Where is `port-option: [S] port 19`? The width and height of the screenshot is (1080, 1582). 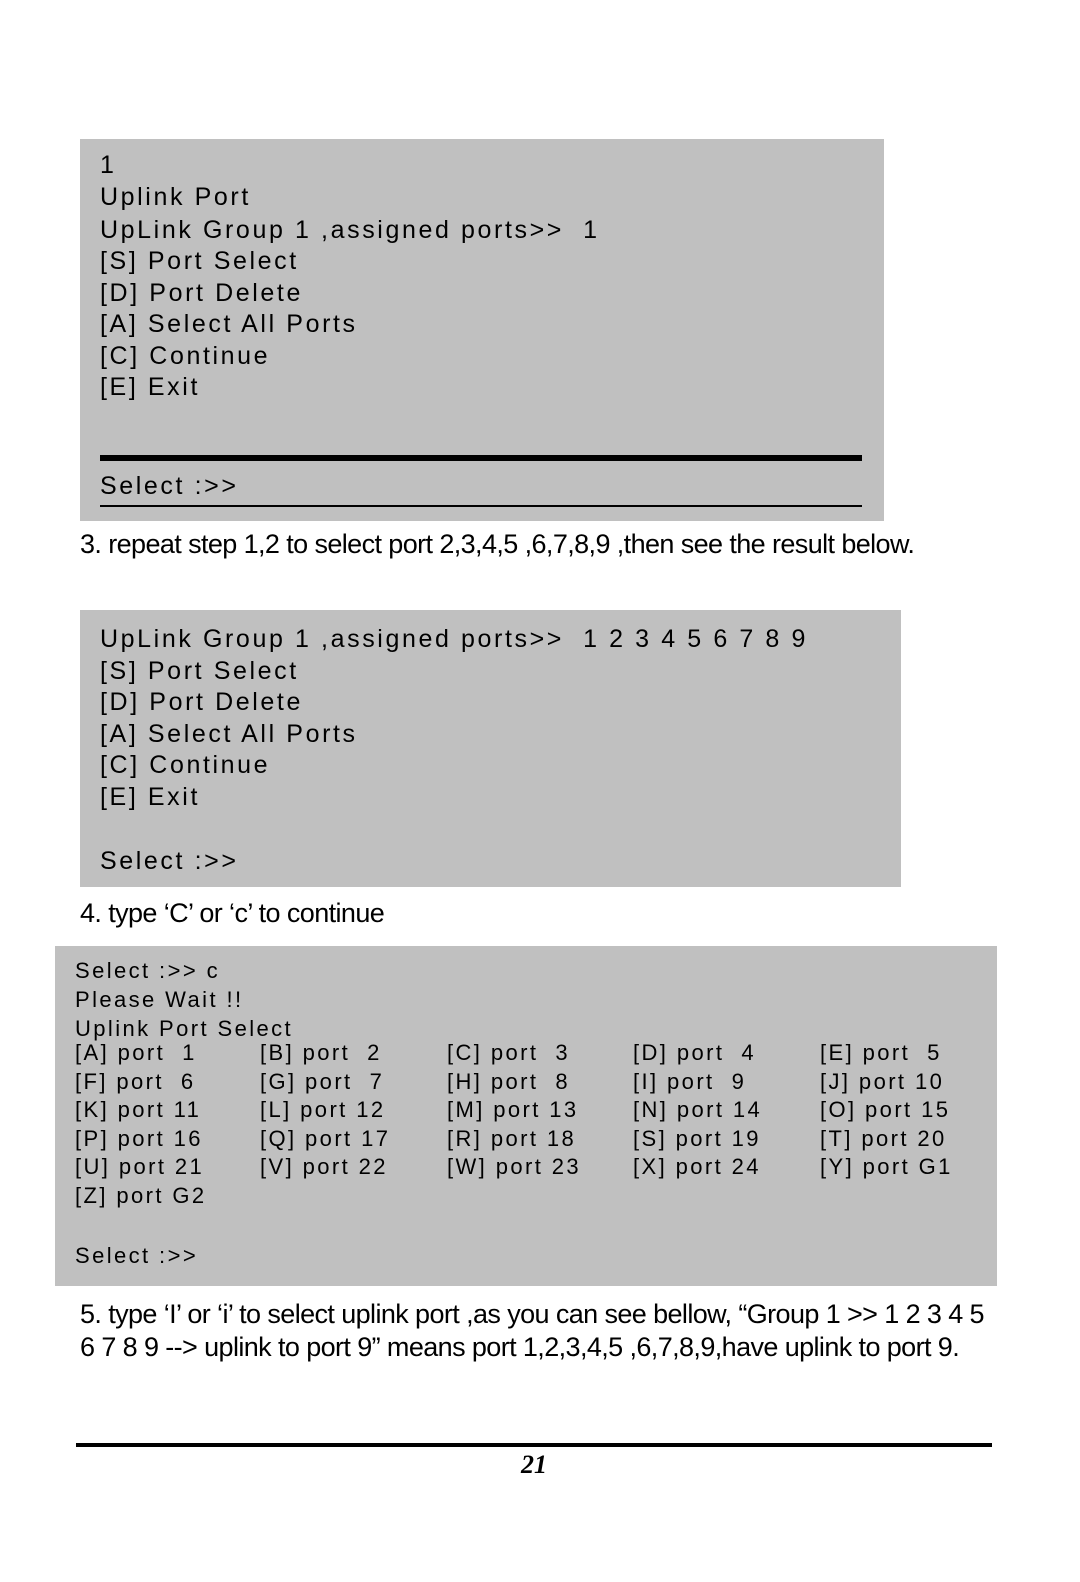 port-option: [S] port 19 is located at coordinates (697, 1138).